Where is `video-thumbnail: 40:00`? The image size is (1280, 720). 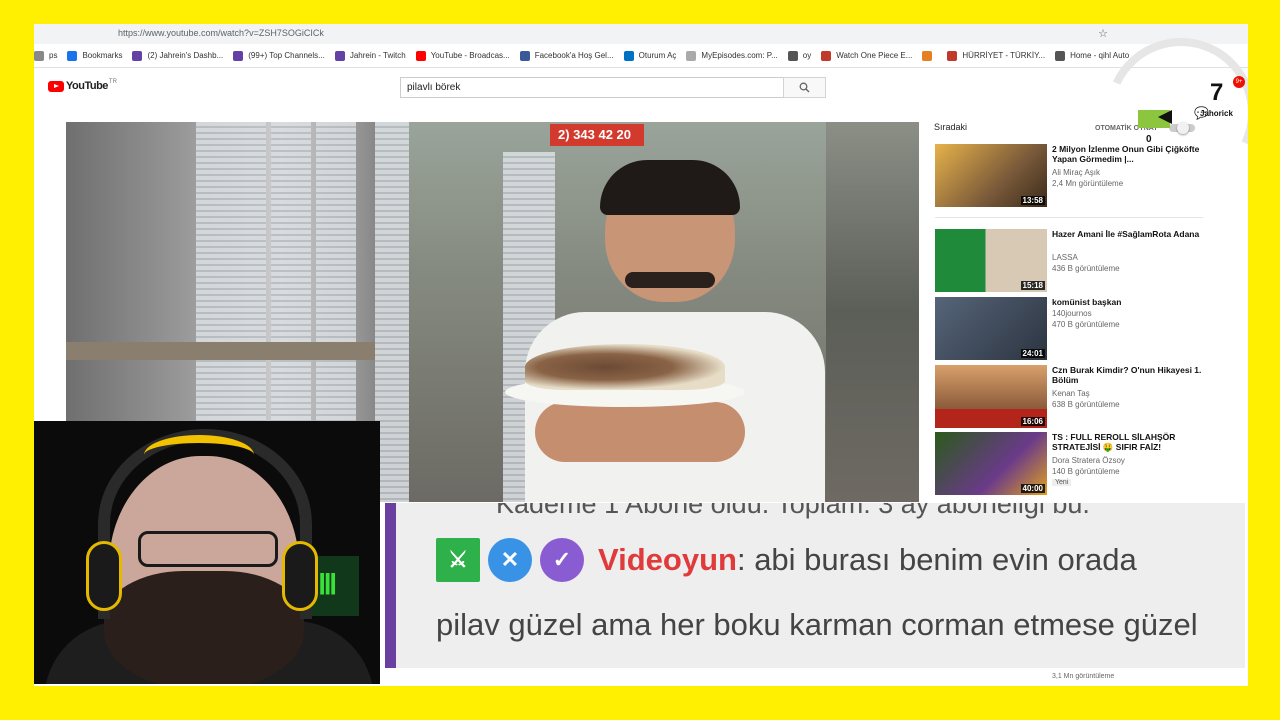 video-thumbnail: 40:00 is located at coordinates (991, 463).